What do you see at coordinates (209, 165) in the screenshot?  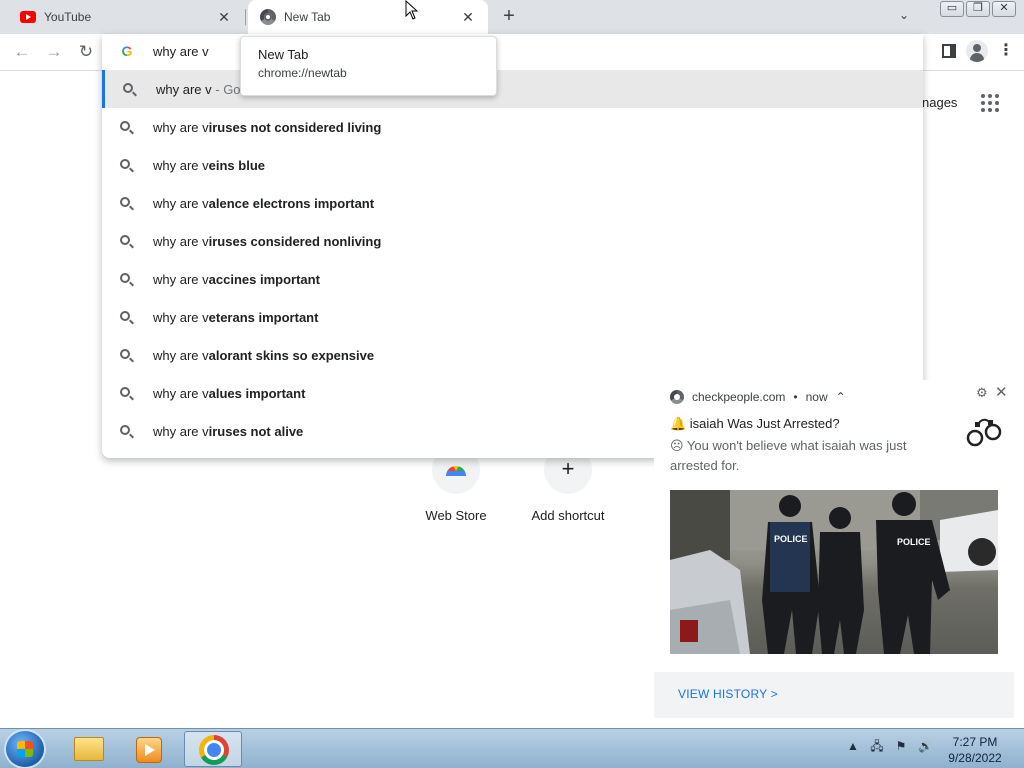 I see `suggestion-text: why are veins blue` at bounding box center [209, 165].